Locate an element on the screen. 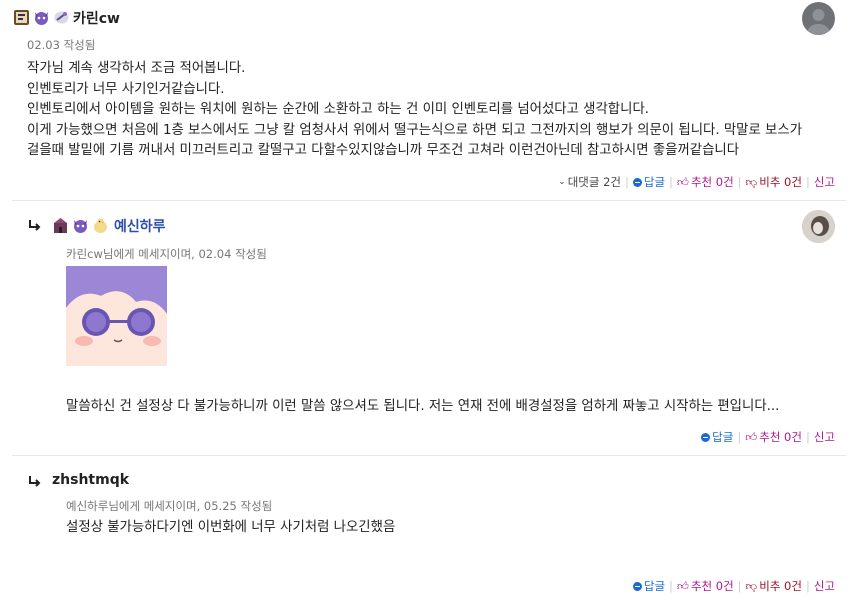 The height and width of the screenshot is (604, 860). reply-actions: 답글 | 👍︎ 추천 0건 | 👎︎ 비추 0건 | 신고 is located at coordinates (733, 586).